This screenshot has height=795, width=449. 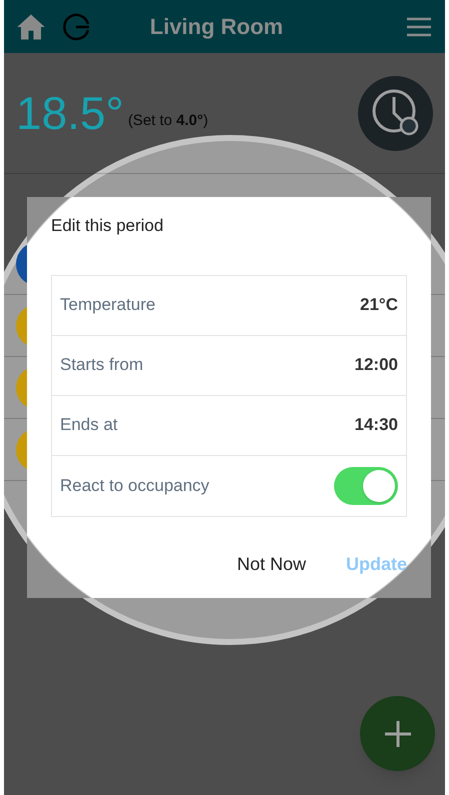 I want to click on field-label: React to occupancy, so click(x=135, y=485).